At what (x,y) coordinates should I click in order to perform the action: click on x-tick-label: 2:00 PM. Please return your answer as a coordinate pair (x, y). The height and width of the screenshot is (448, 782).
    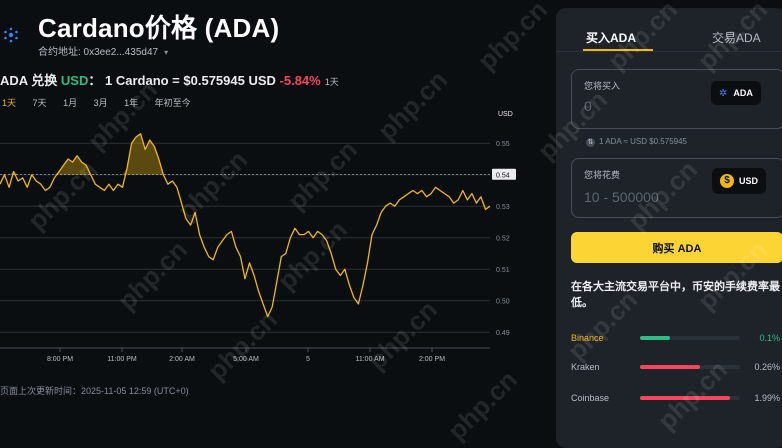
    Looking at the image, I should click on (432, 359).